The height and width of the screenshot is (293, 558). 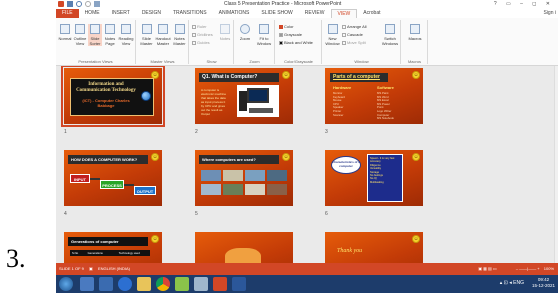 What do you see at coordinates (114, 268) in the screenshot?
I see `language-indicator: ENGLISH (INDIA)` at bounding box center [114, 268].